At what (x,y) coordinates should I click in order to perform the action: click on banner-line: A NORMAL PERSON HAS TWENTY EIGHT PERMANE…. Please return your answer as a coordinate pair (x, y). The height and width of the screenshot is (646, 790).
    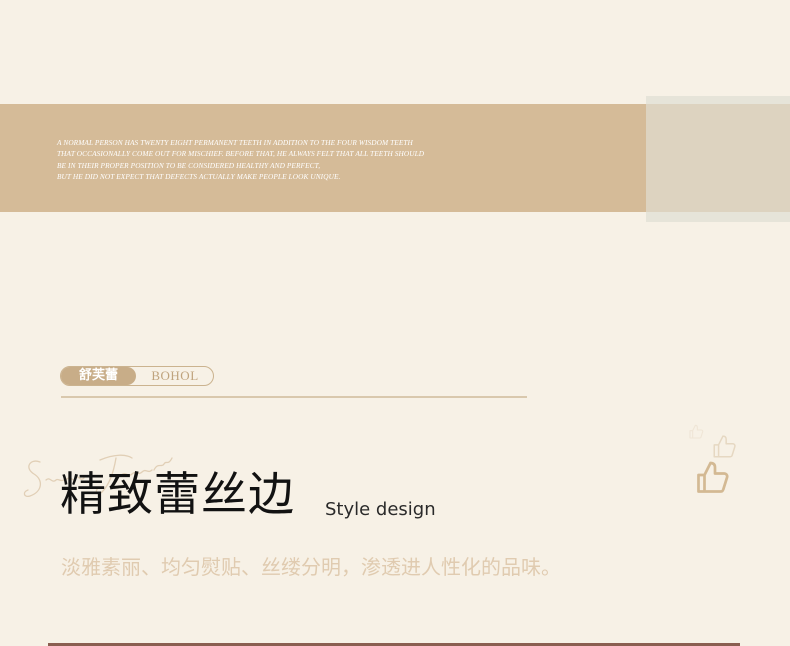
    Looking at the image, I should click on (235, 142).